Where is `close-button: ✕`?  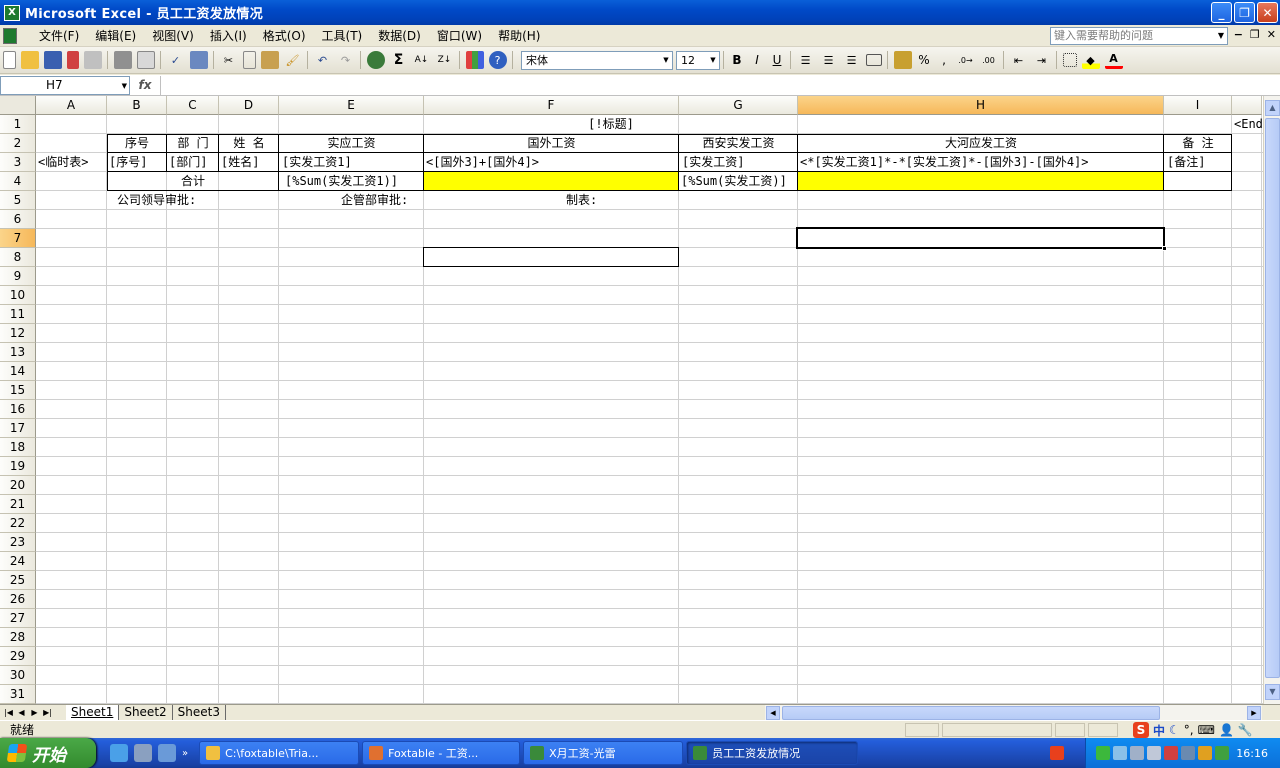
close-button: ✕ is located at coordinates (1267, 12).